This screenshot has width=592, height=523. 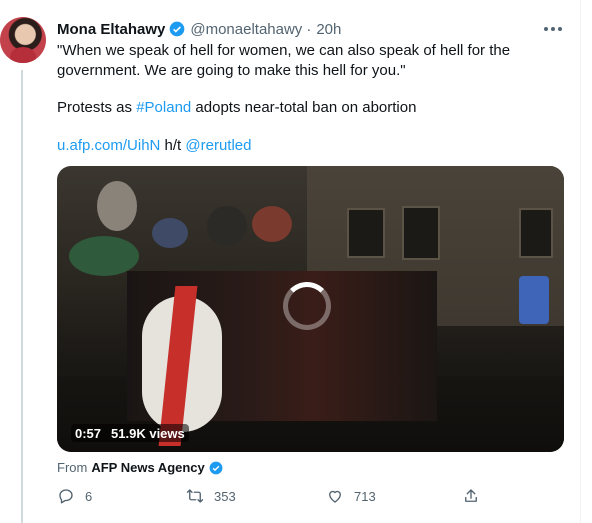 I want to click on video-duration: 0:57, so click(x=88, y=433).